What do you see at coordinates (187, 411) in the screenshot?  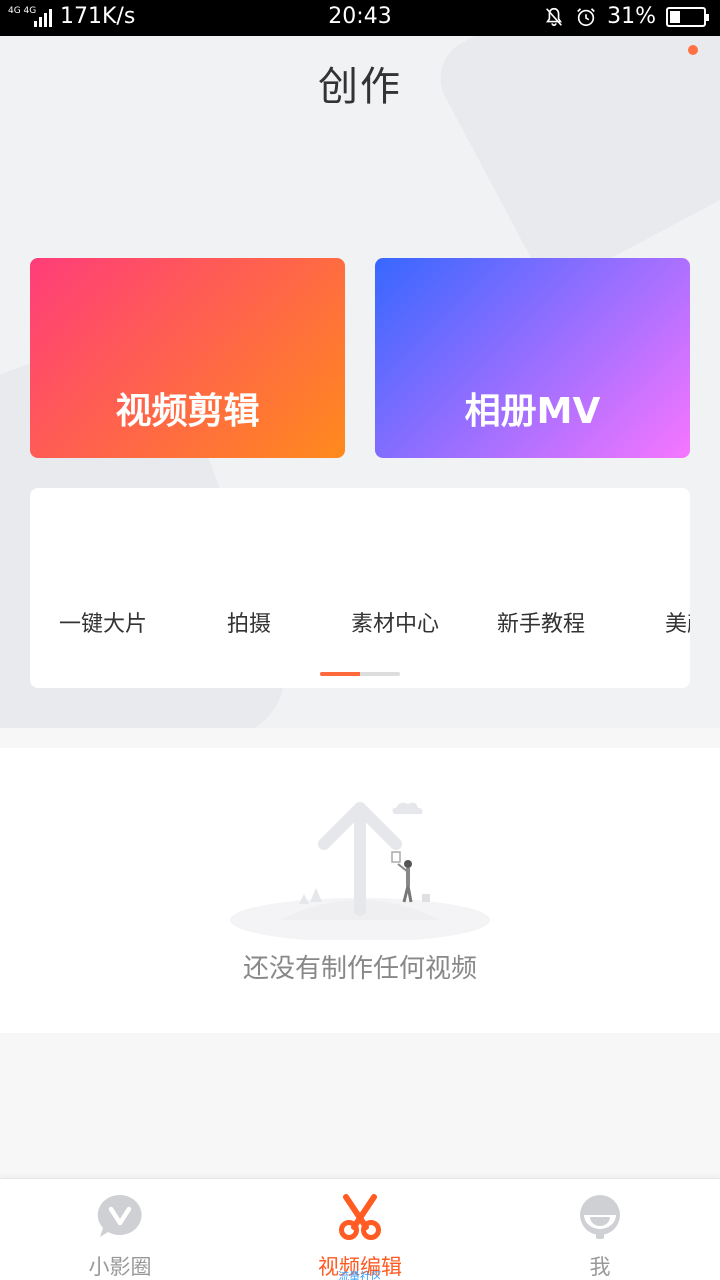 I see `video-edit-label: 视频剪辑` at bounding box center [187, 411].